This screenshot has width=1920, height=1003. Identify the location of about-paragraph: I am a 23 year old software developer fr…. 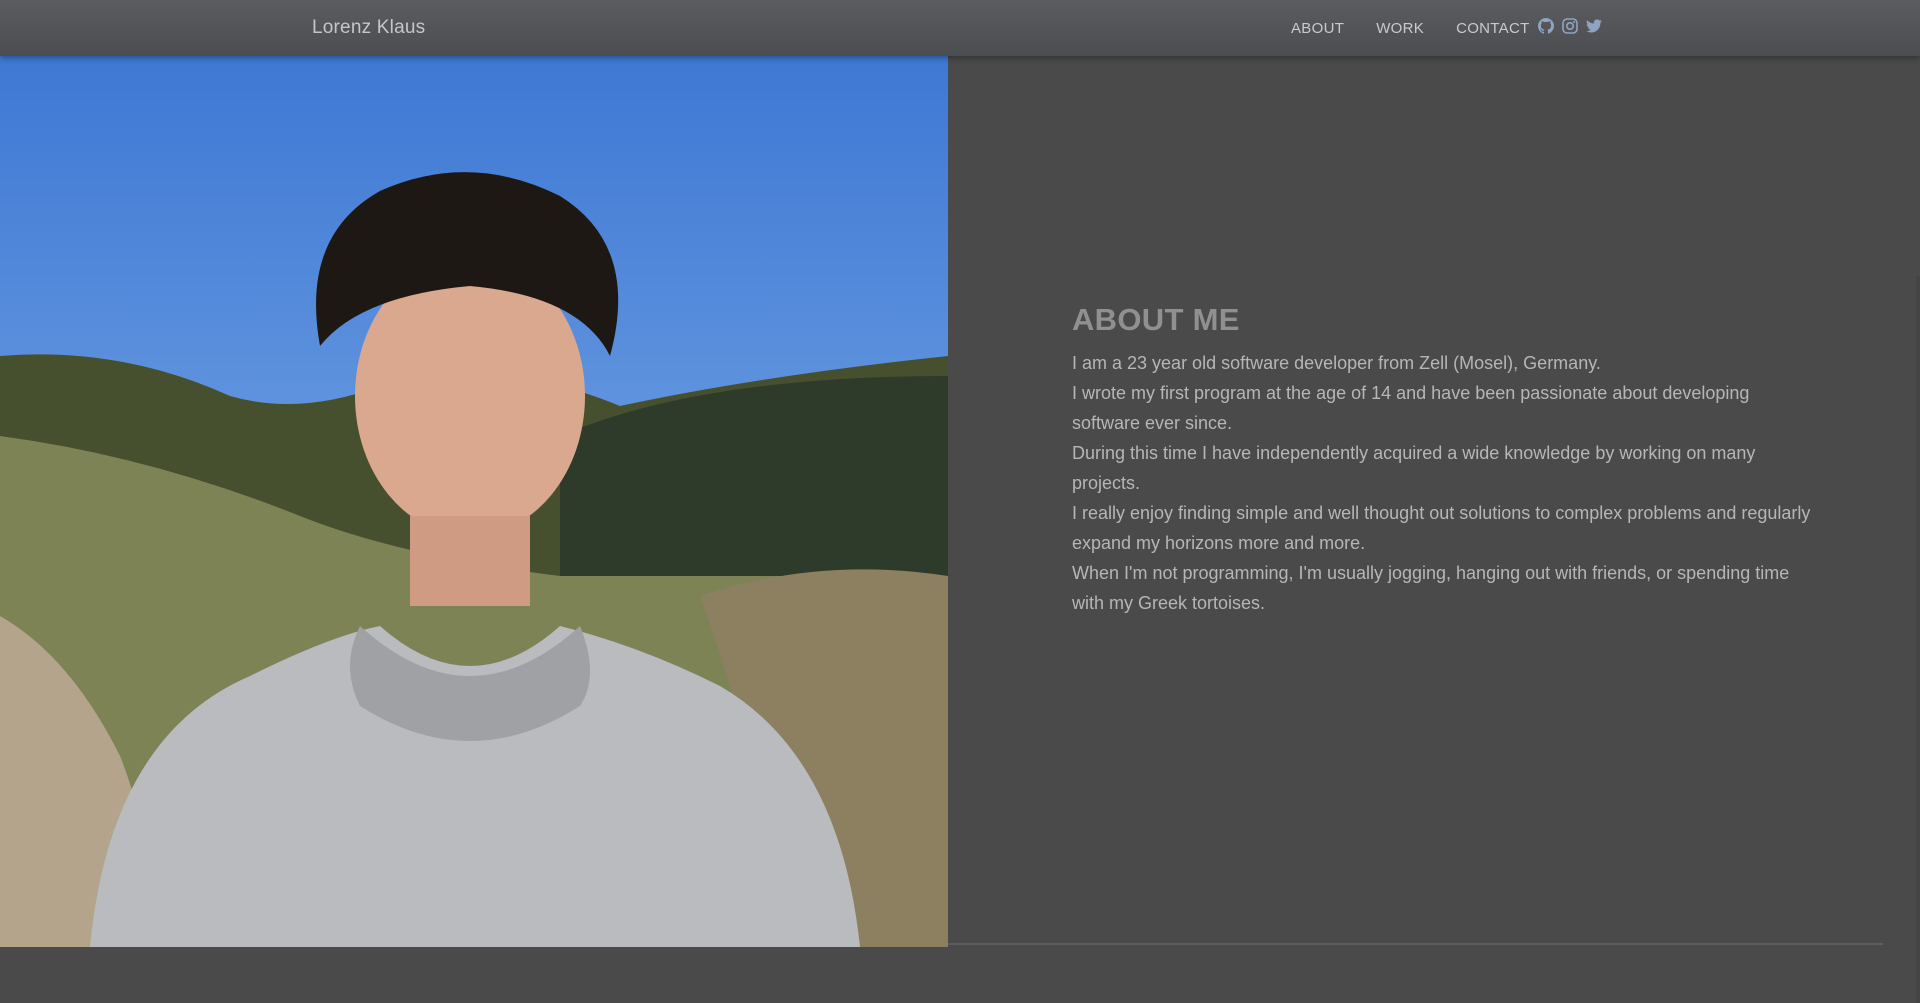
(1442, 363).